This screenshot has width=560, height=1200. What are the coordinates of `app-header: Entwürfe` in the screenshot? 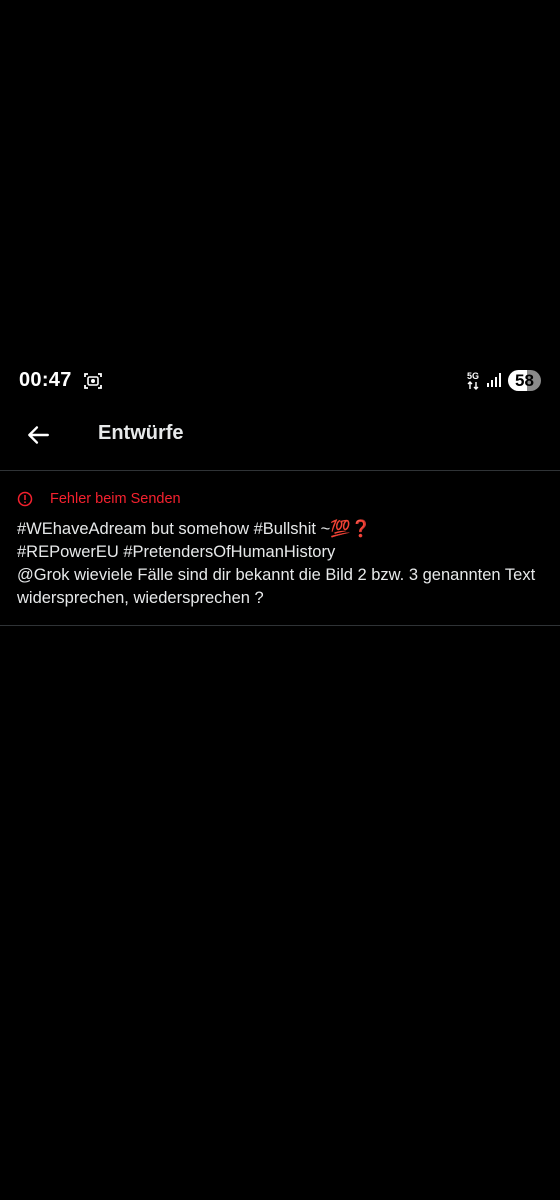 It's located at (280, 436).